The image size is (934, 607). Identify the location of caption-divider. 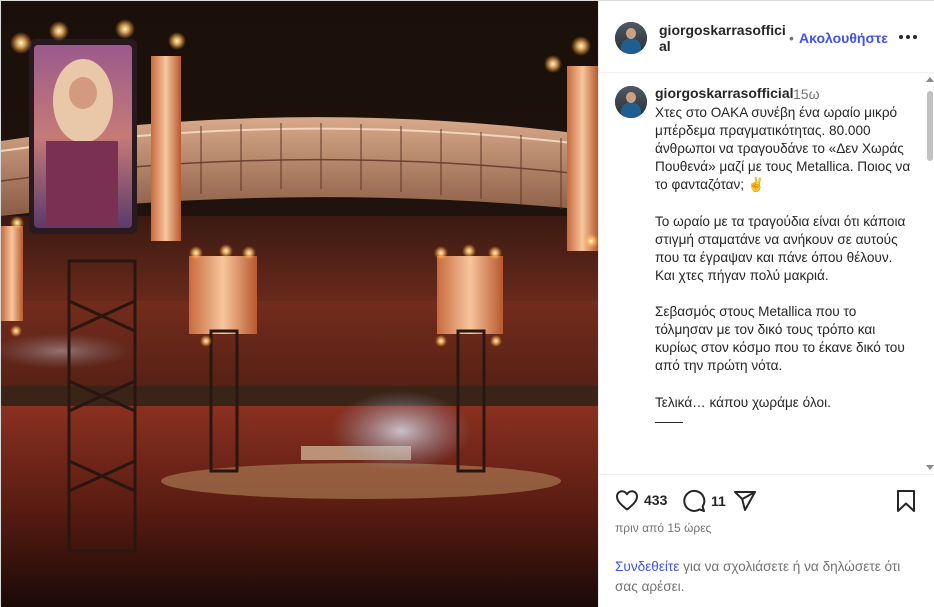
(669, 422).